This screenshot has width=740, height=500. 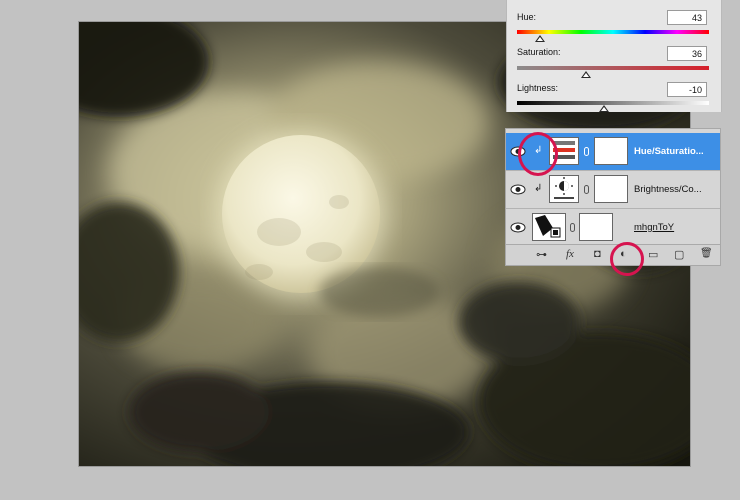 What do you see at coordinates (538, 188) in the screenshot?
I see `clip-arrow-icon: ↲` at bounding box center [538, 188].